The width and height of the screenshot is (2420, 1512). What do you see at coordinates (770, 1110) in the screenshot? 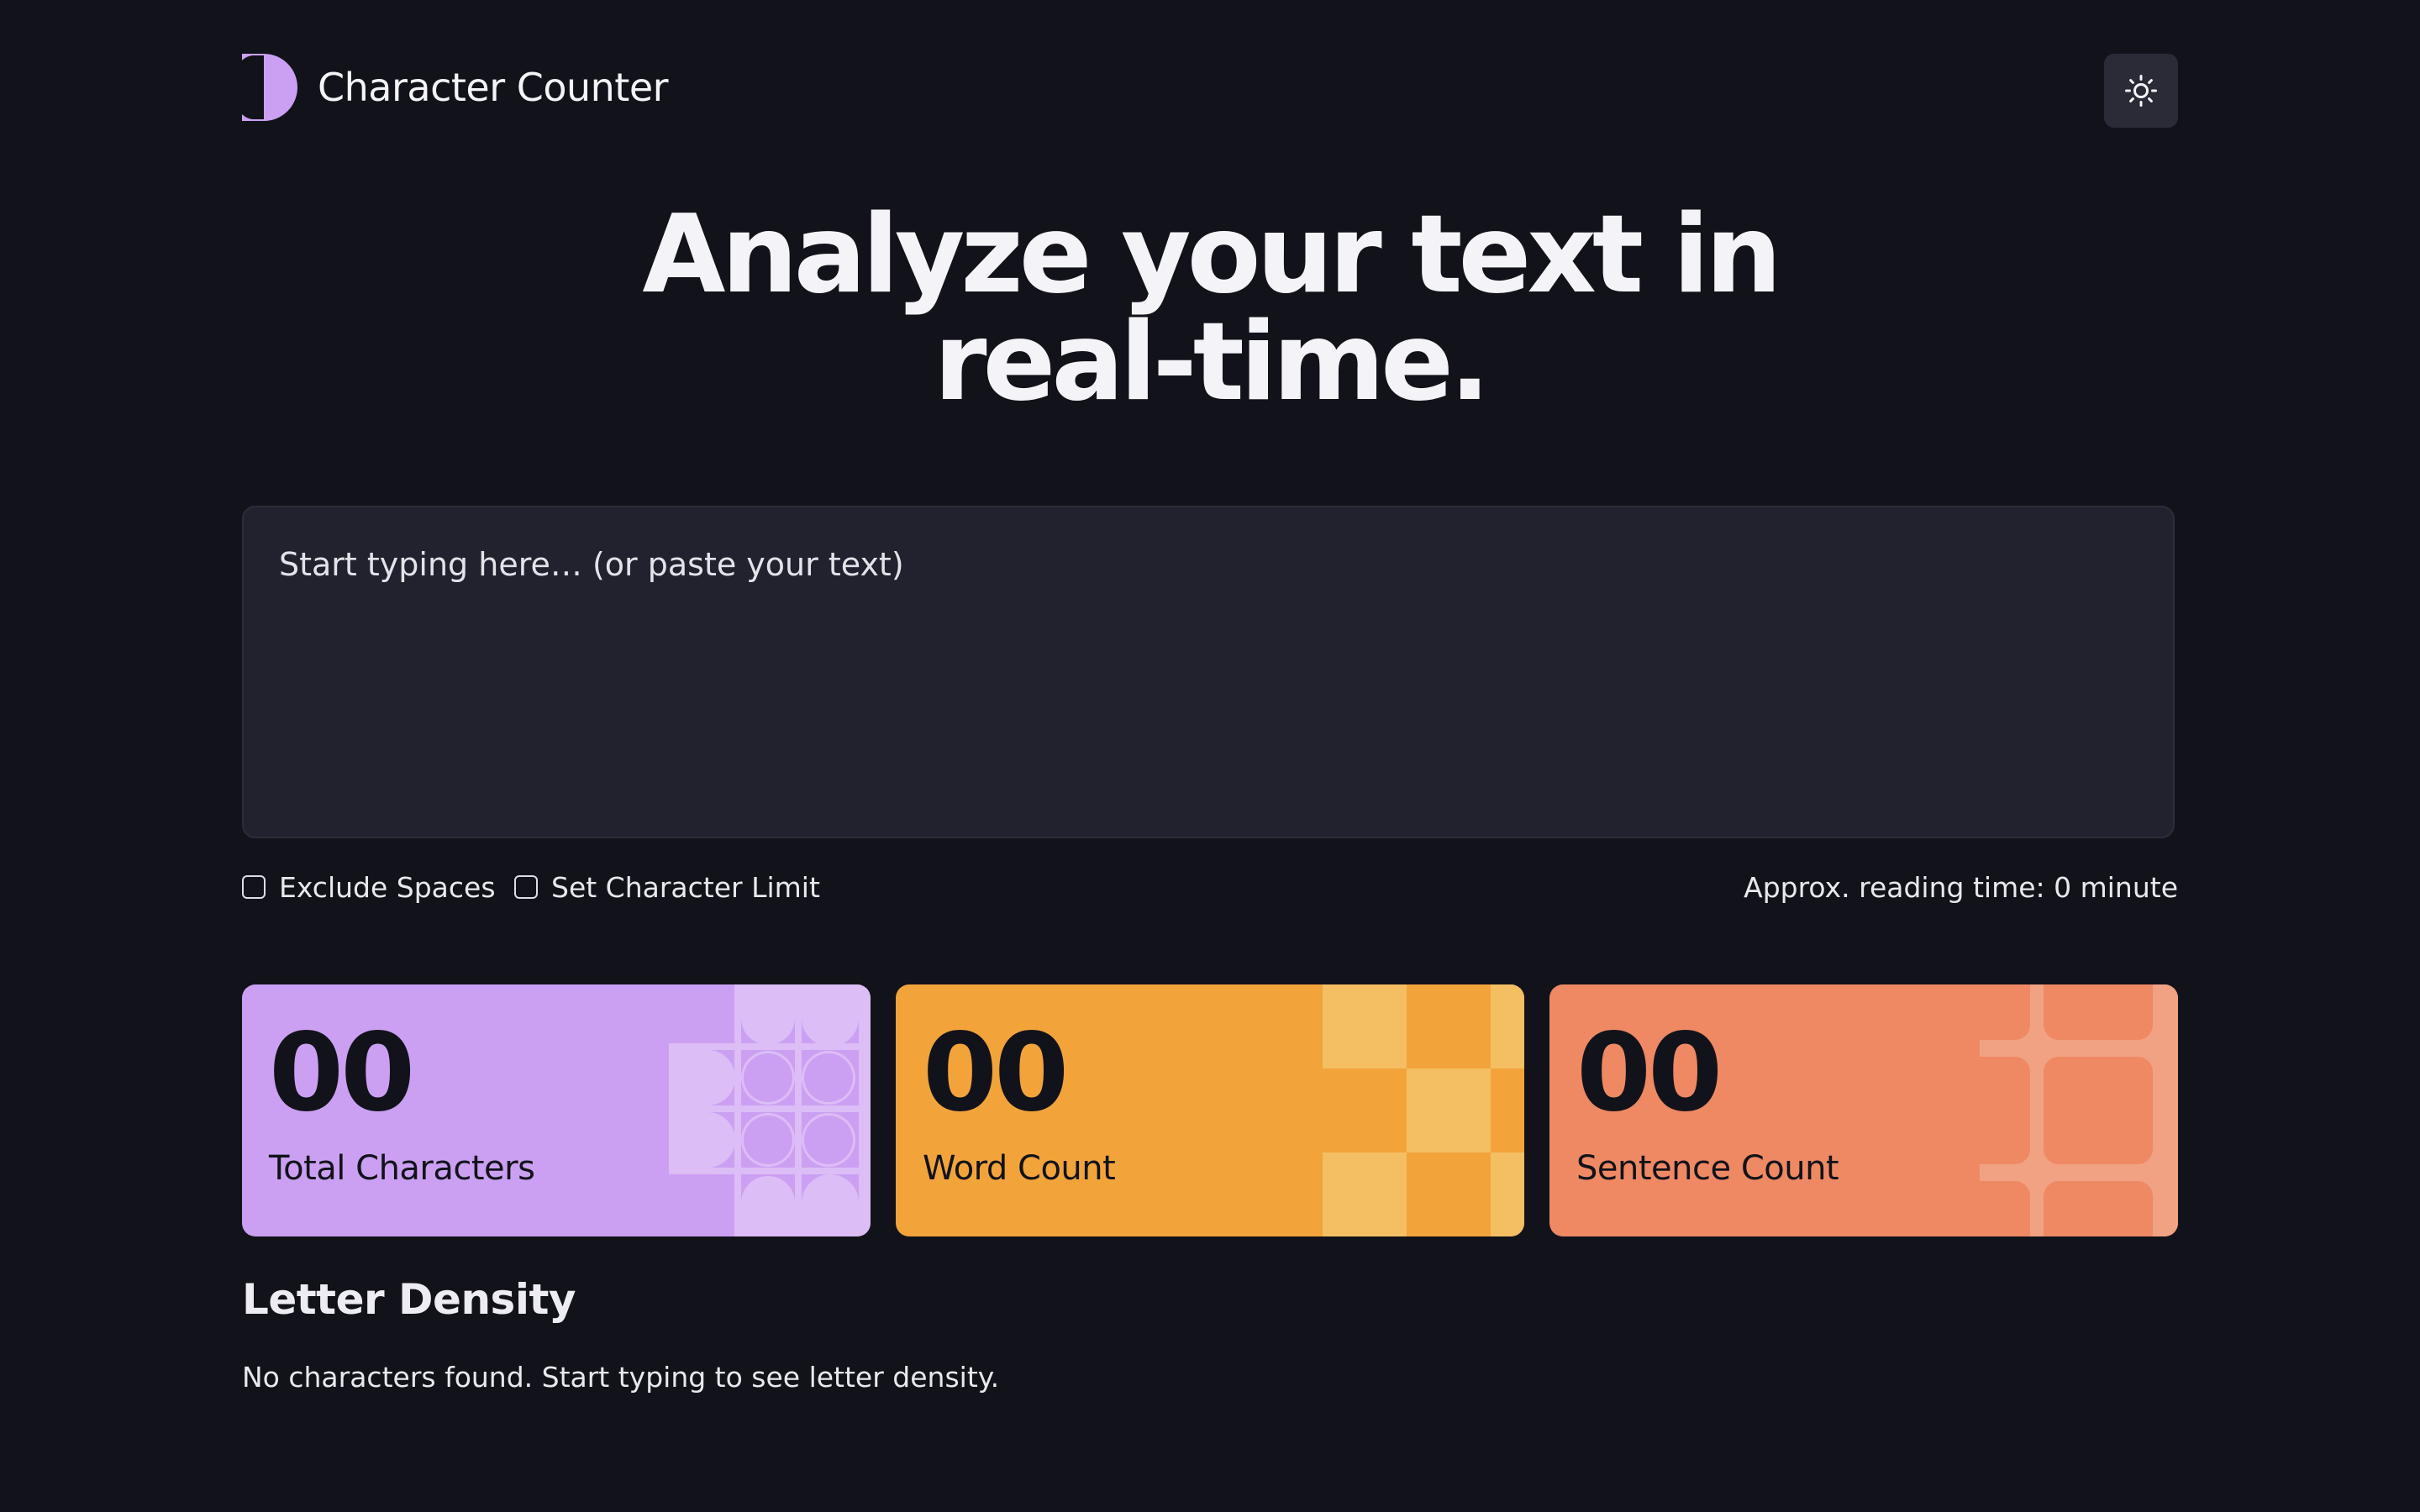
I see `card-pattern-circles` at bounding box center [770, 1110].